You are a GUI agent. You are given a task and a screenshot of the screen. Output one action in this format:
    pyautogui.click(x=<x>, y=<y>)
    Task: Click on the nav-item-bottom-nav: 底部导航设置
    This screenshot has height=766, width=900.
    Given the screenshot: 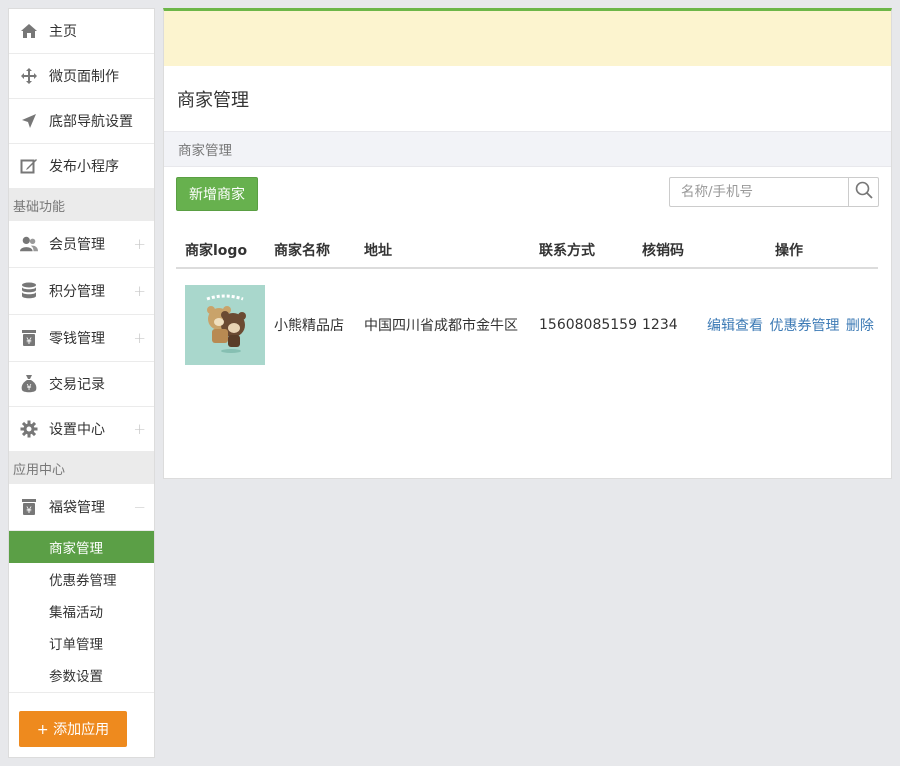 What is the action you would take?
    pyautogui.click(x=81, y=121)
    